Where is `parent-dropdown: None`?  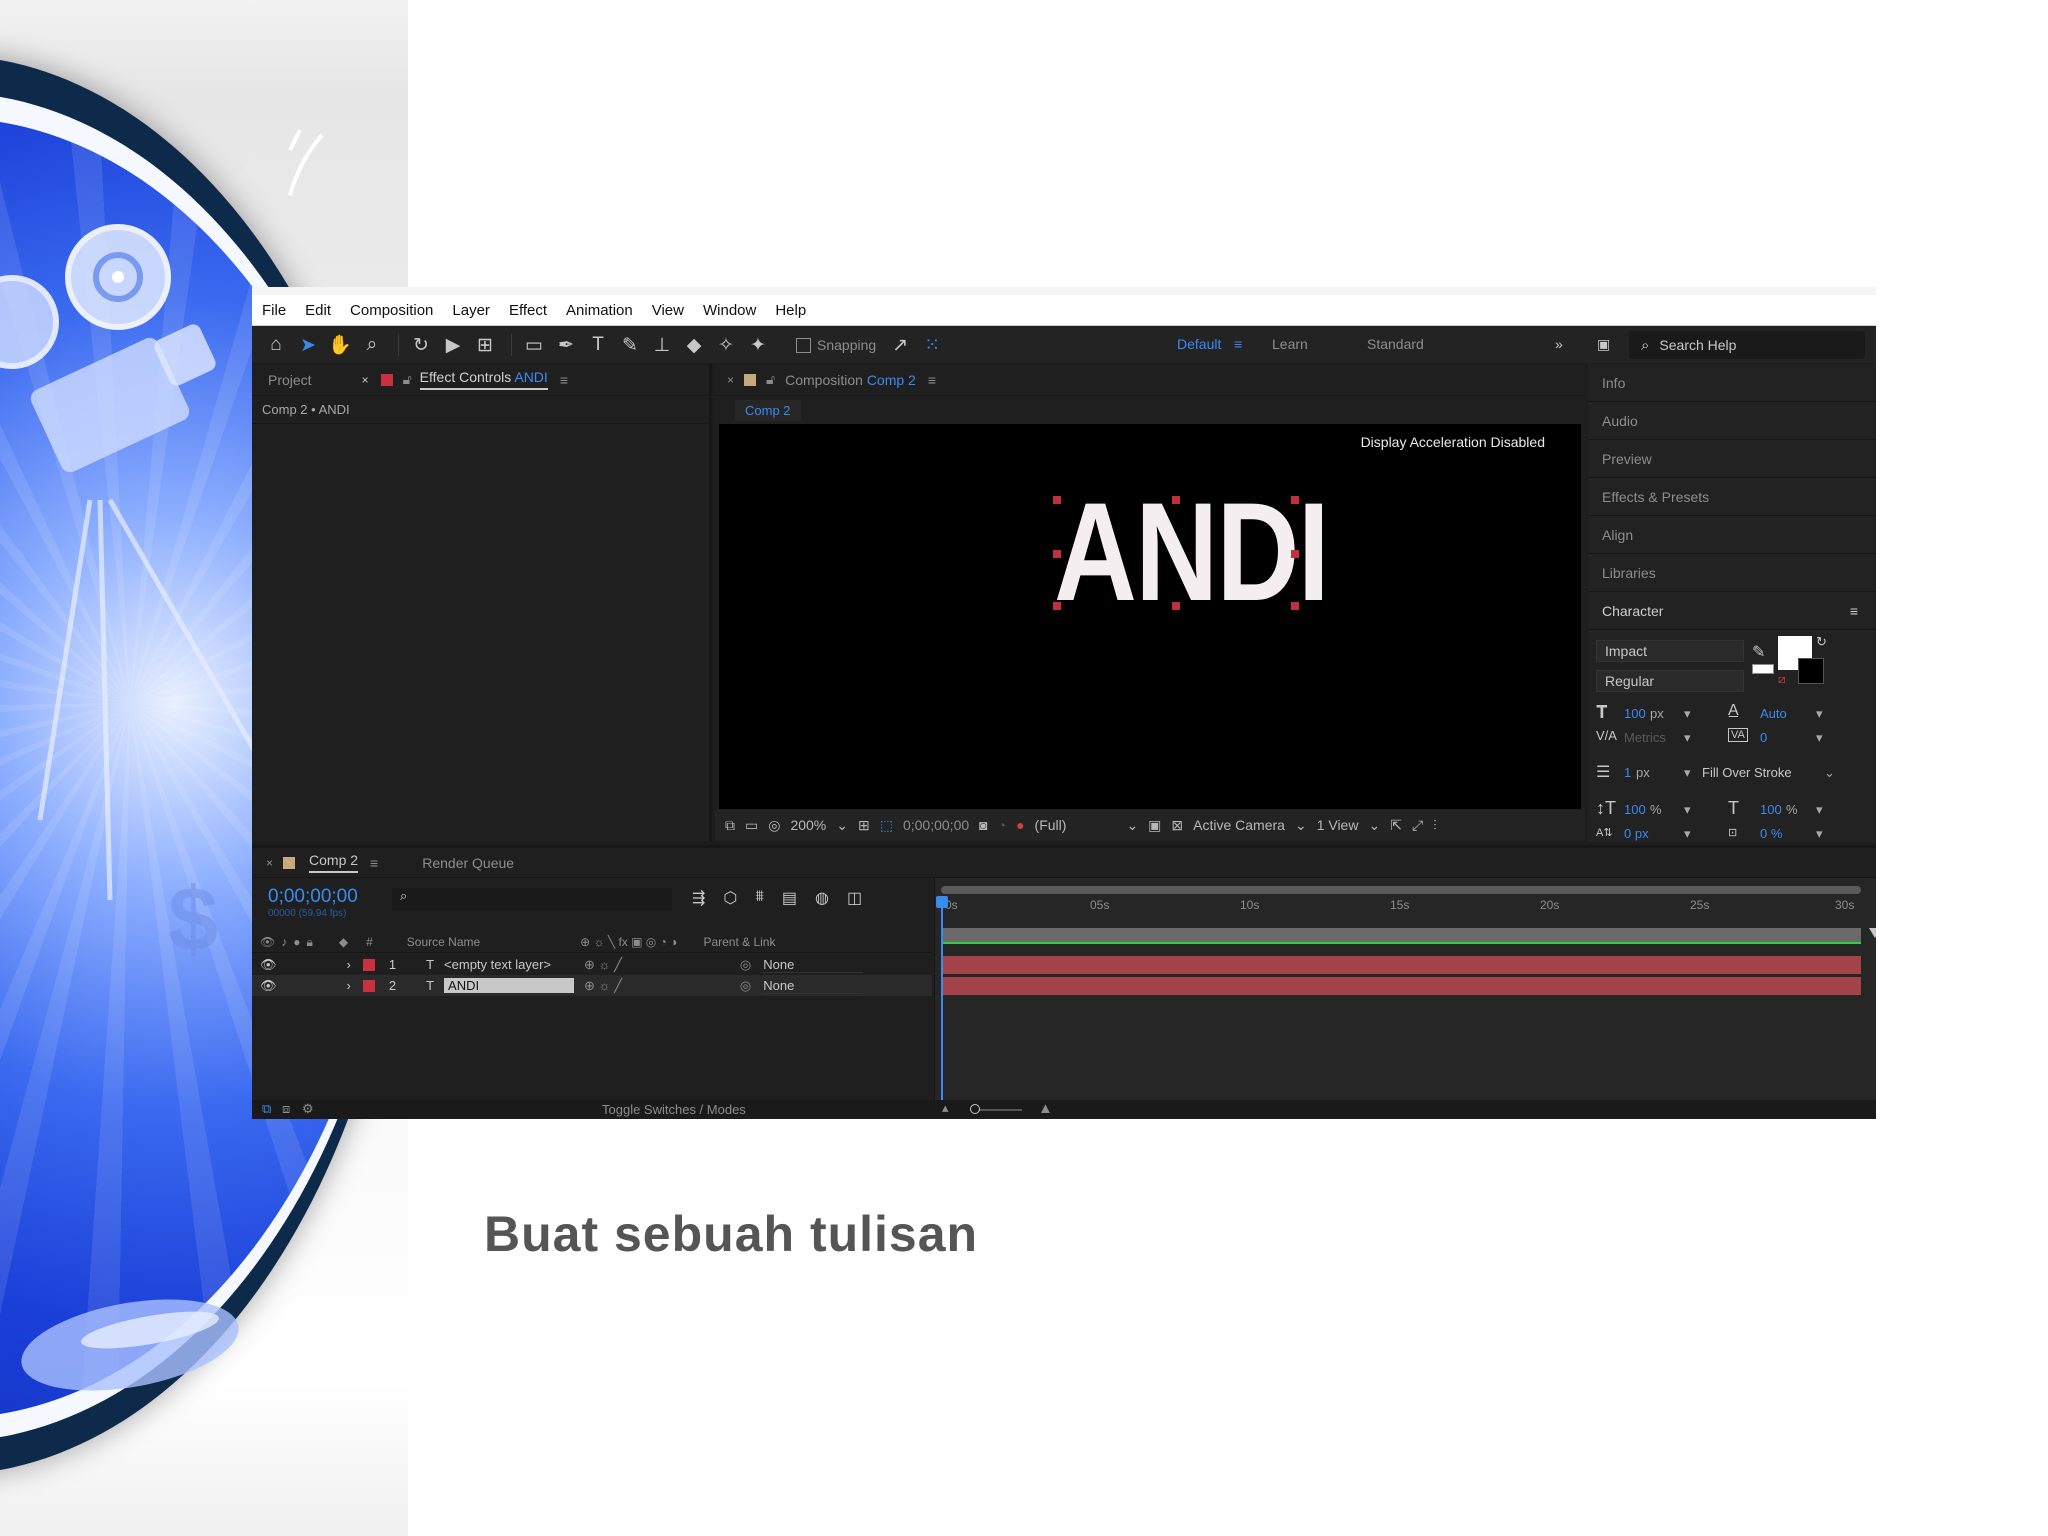
parent-dropdown: None is located at coordinates (813, 965).